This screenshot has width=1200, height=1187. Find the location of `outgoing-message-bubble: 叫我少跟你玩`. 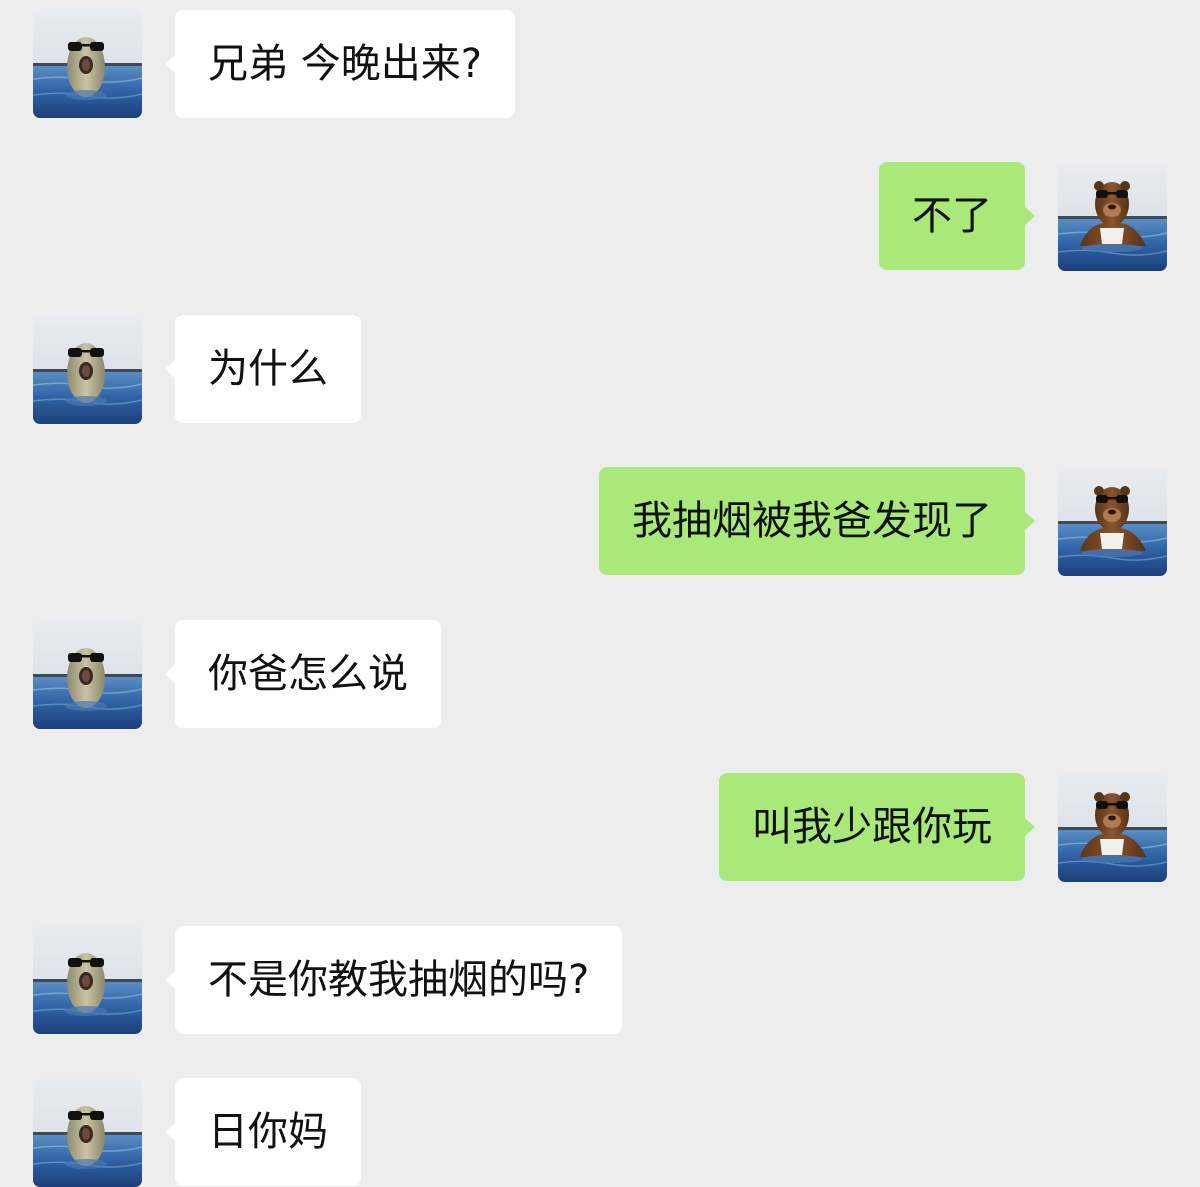

outgoing-message-bubble: 叫我少跟你玩 is located at coordinates (877, 827).